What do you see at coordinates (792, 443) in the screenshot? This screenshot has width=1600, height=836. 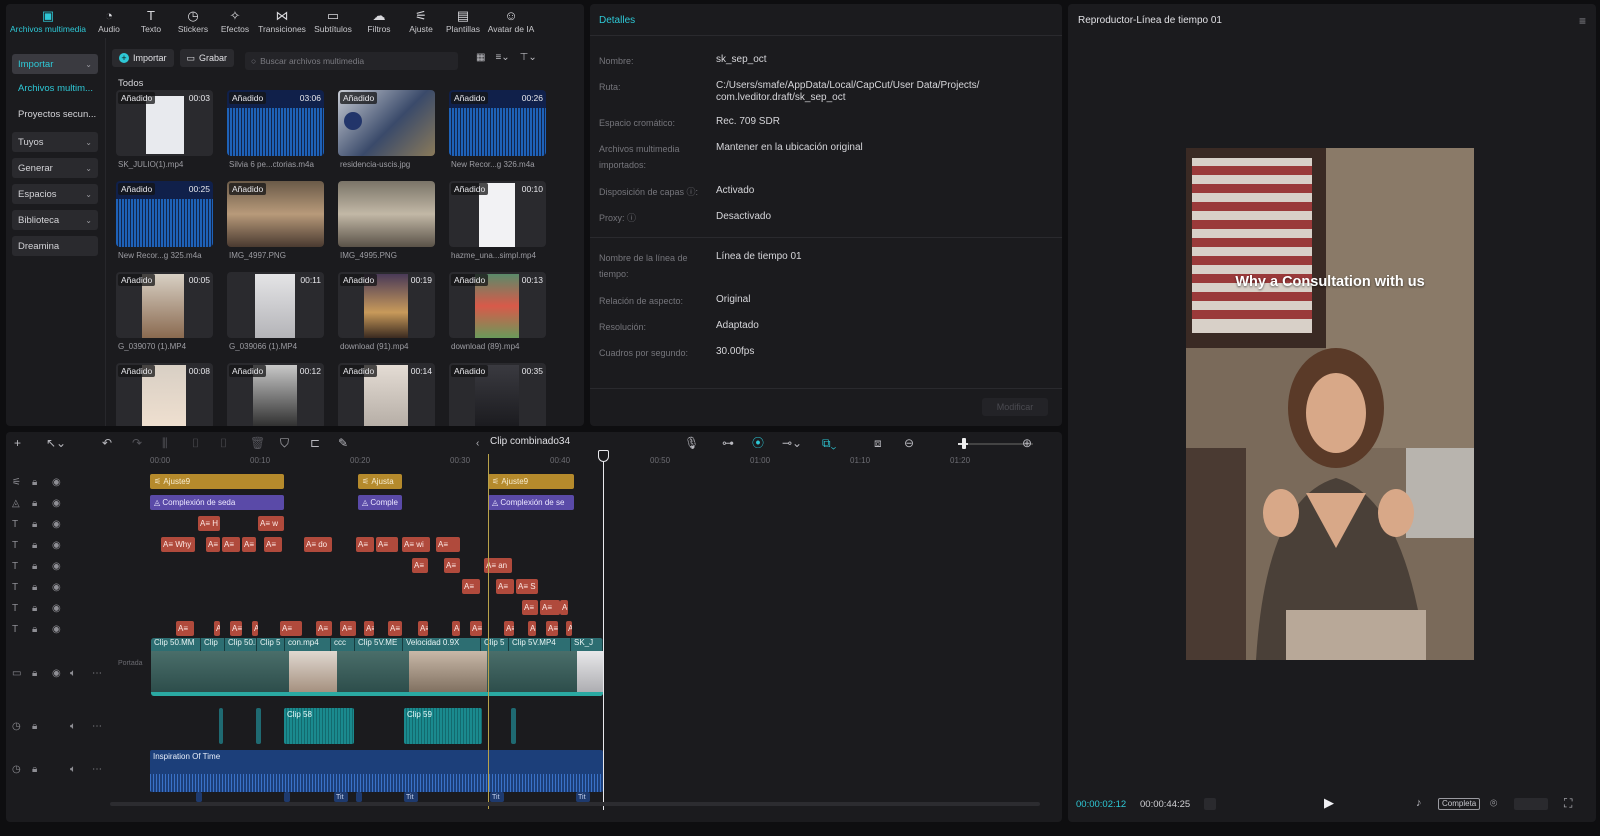 I see `chain-icon: ⊸⌄` at bounding box center [792, 443].